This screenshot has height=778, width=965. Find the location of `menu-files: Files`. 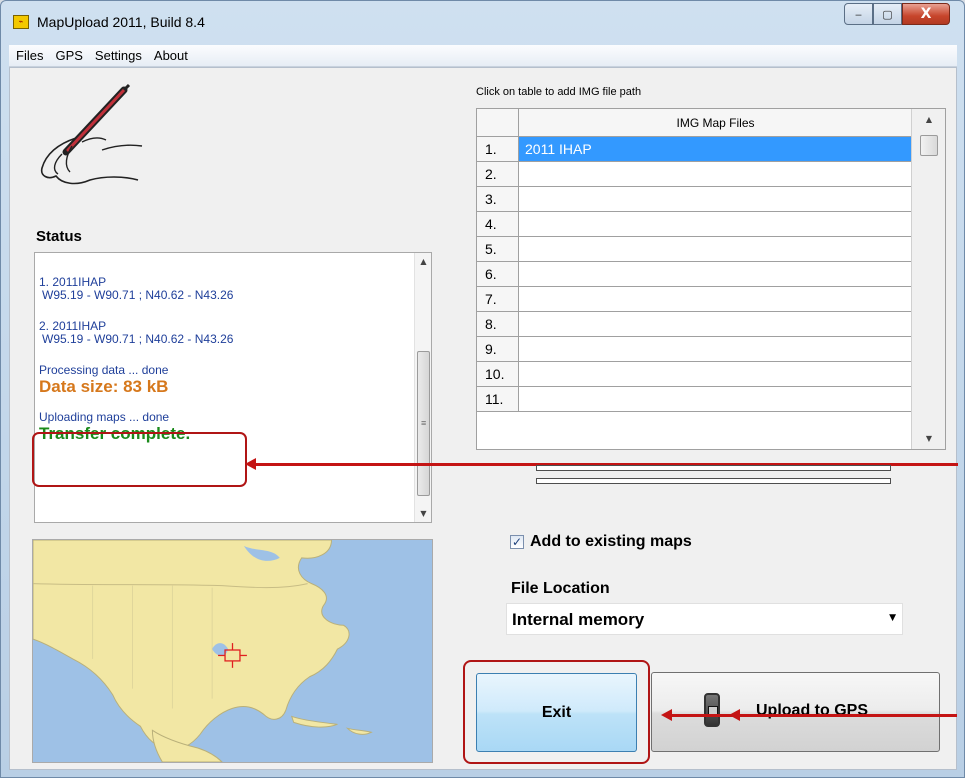

menu-files: Files is located at coordinates (29, 55).